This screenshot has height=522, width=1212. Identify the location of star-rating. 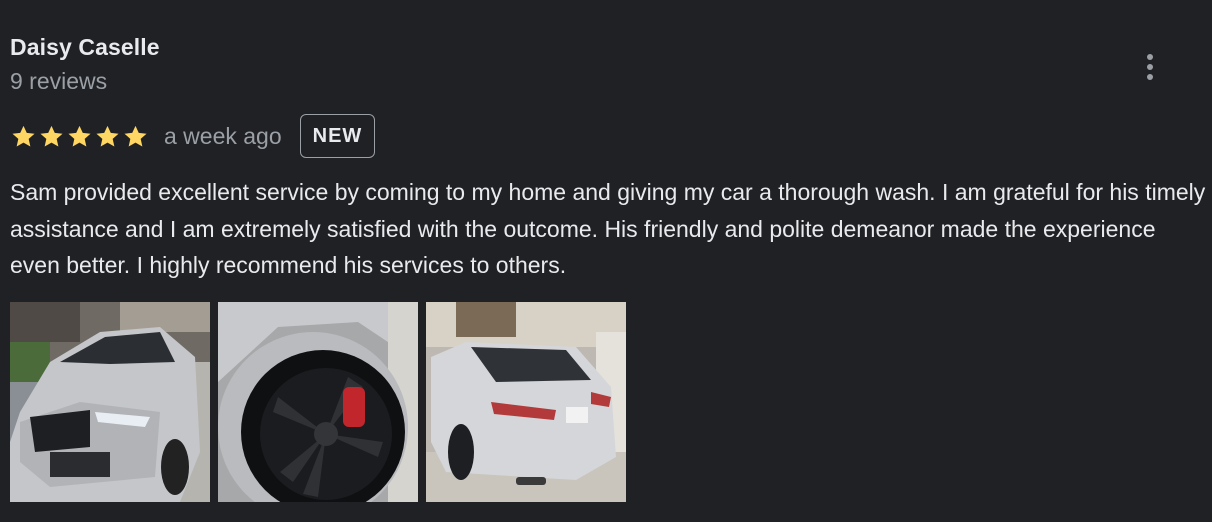
(79, 136).